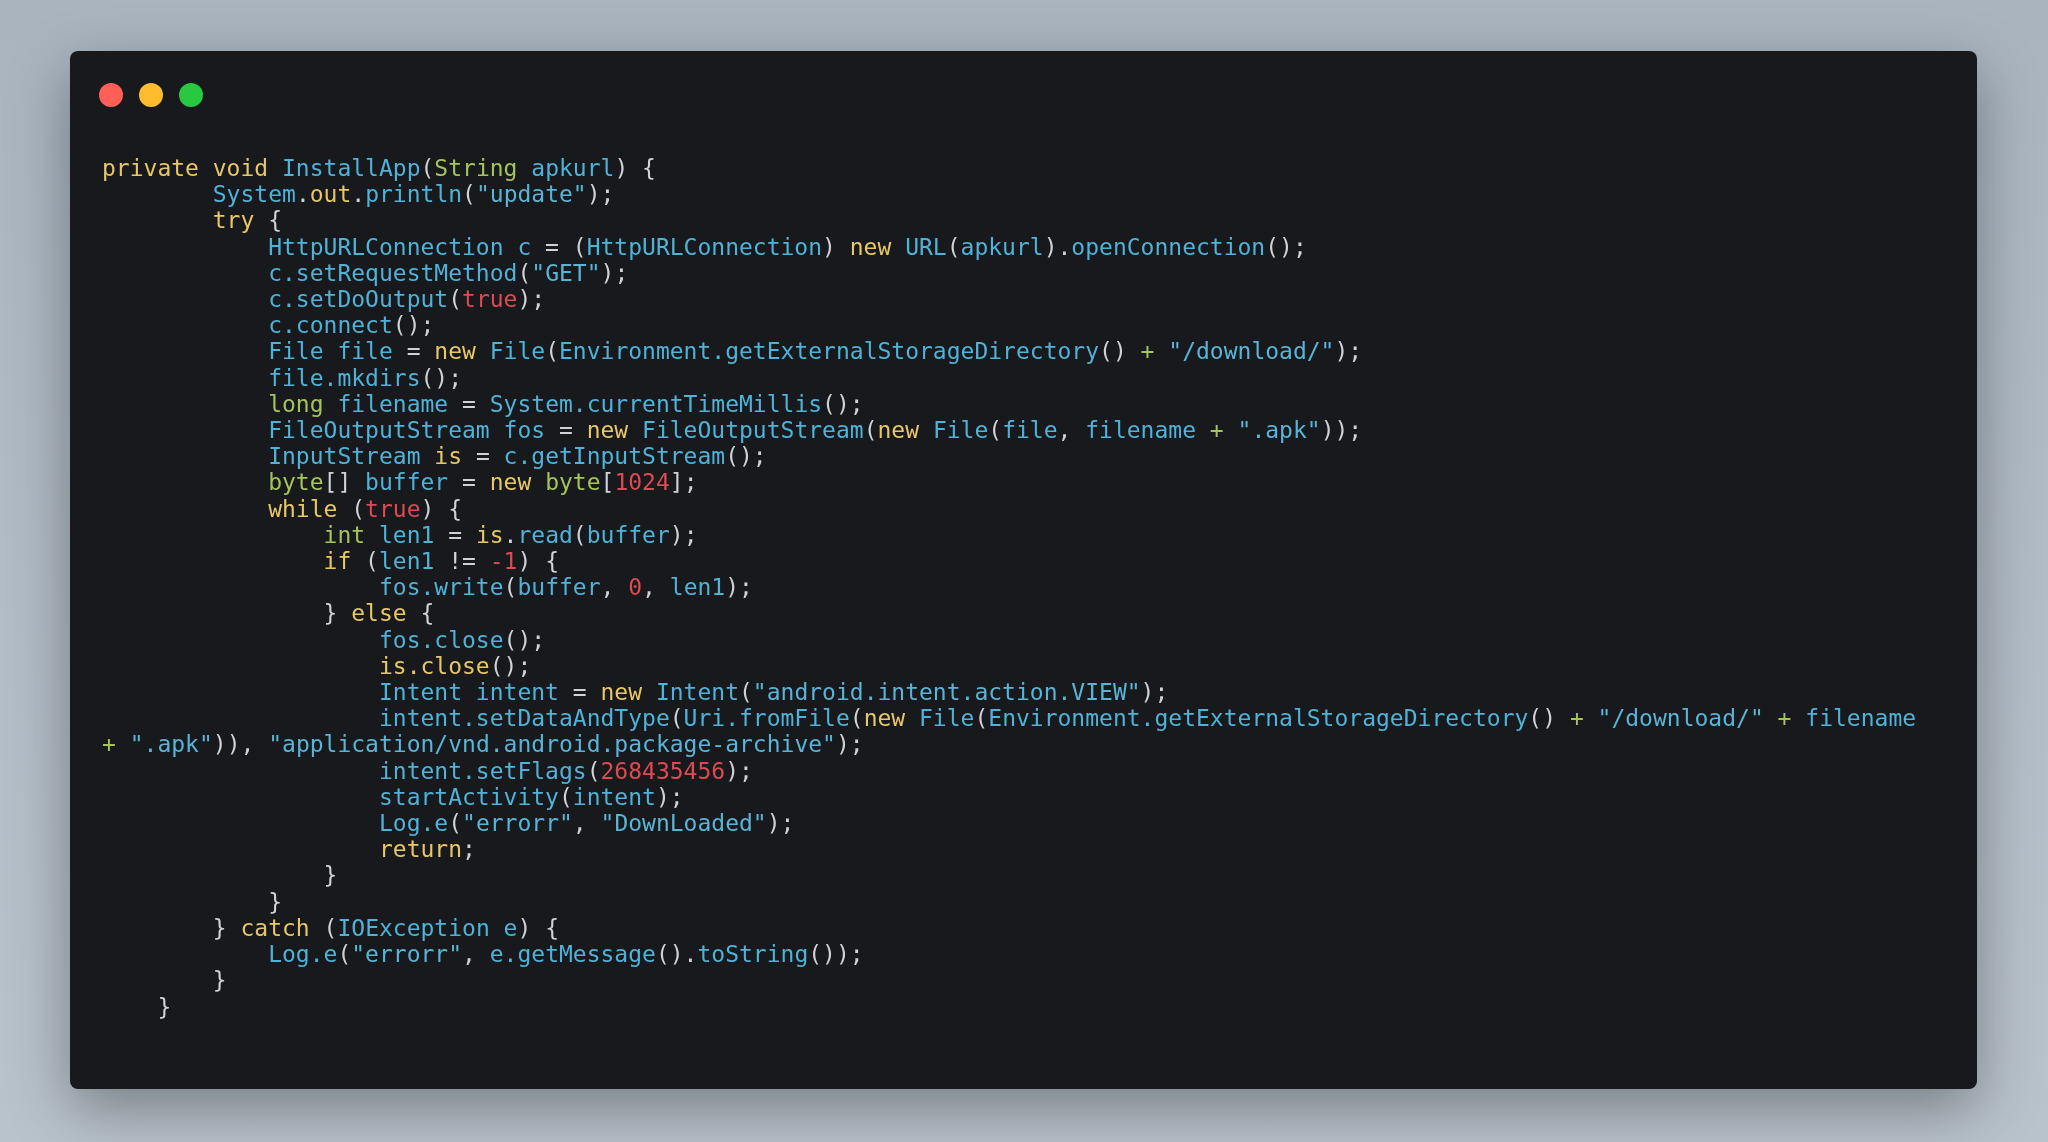 This screenshot has width=2048, height=1142. Describe the element at coordinates (406, 299) in the screenshot. I see `code-line: c.setDoOutput(true);` at that location.